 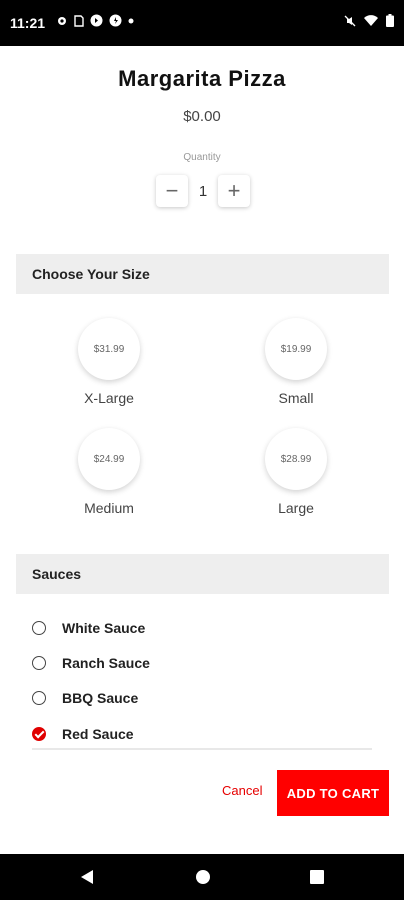 What do you see at coordinates (202, 274) in the screenshot?
I see `size-section-header: Choose Your Size` at bounding box center [202, 274].